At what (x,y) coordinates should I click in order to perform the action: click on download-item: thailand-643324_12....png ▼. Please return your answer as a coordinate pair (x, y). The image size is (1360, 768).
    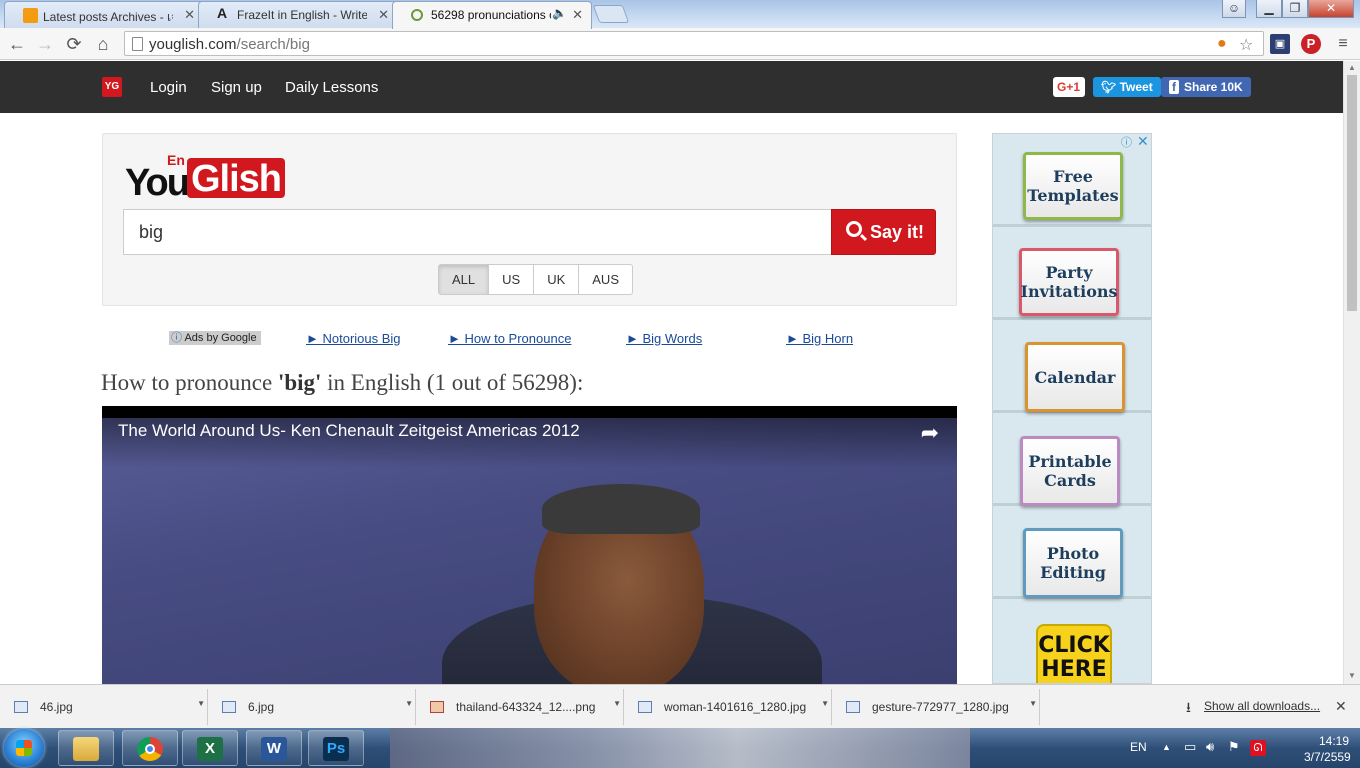
    Looking at the image, I should click on (520, 707).